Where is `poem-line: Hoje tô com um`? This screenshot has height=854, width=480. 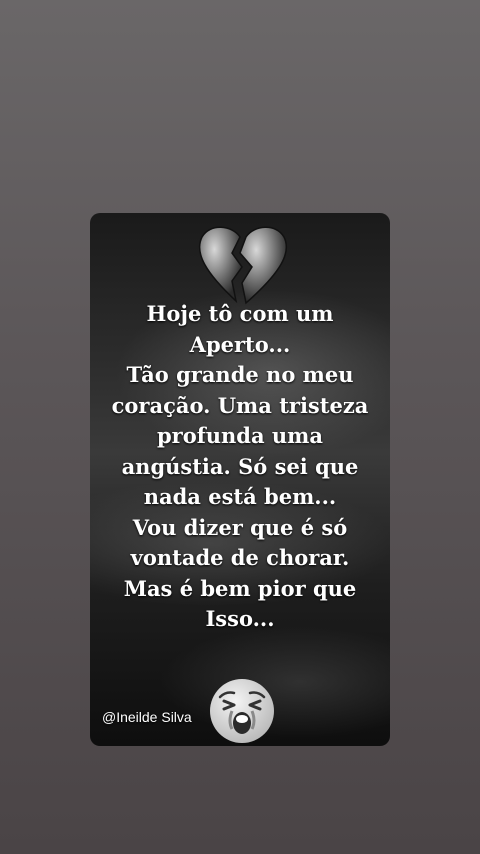
poem-line: Hoje tô com um is located at coordinates (240, 313).